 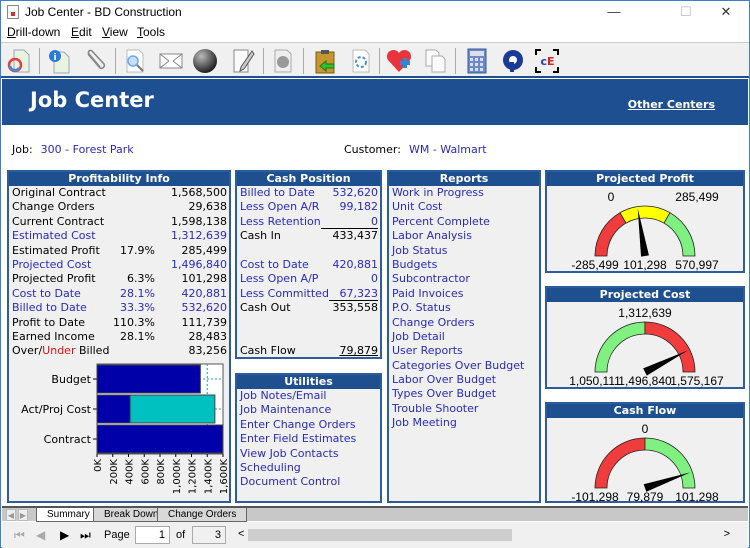 I want to click on profitability-row: Projected Cost 1,496,840, so click(x=119, y=265).